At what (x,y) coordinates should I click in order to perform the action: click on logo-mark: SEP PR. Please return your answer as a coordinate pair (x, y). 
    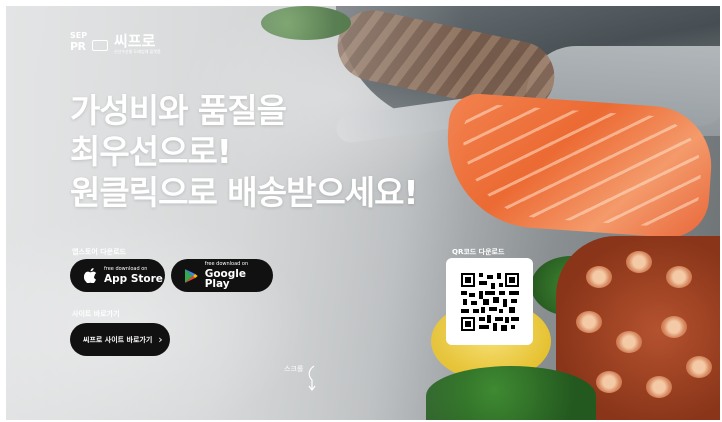
    Looking at the image, I should click on (90, 44).